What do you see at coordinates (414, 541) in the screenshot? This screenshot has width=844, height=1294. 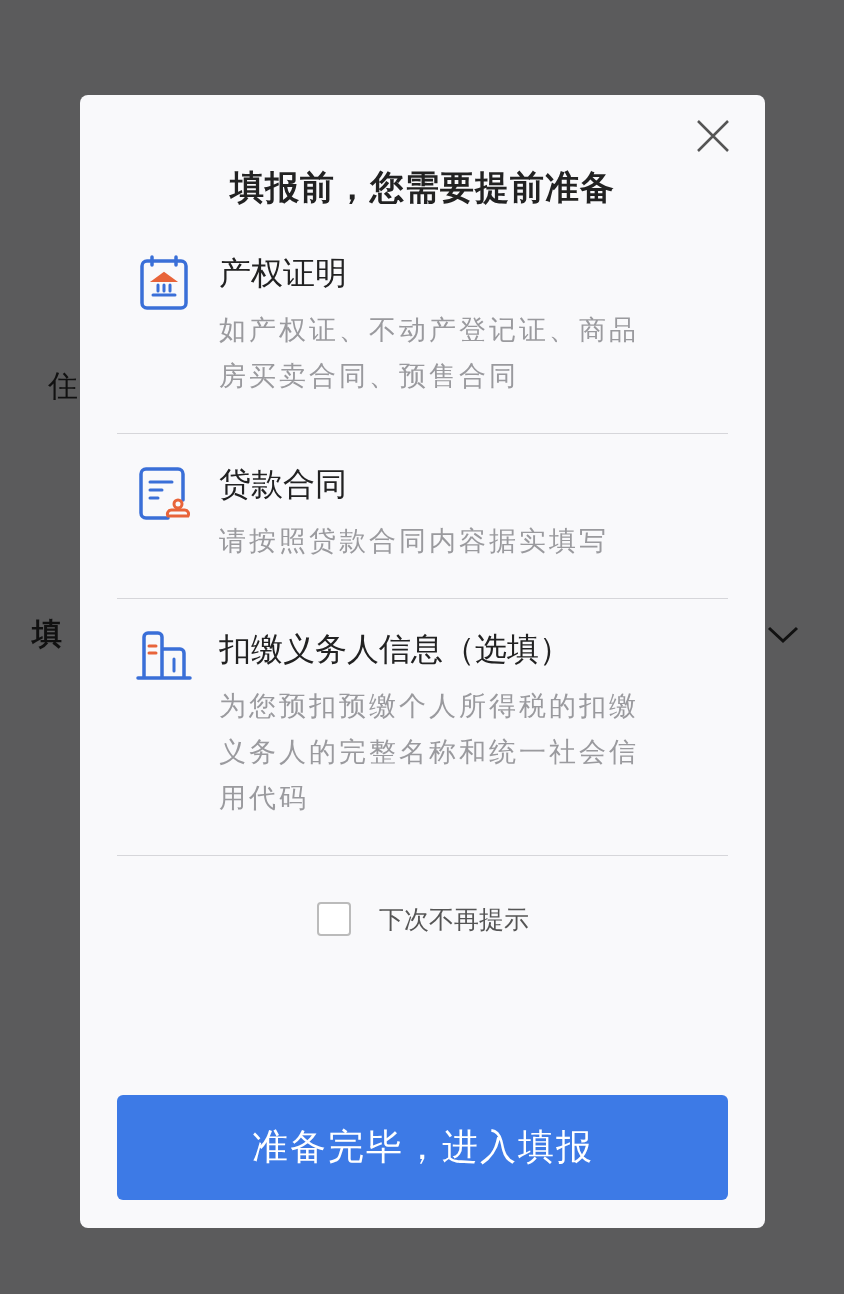 I see `item-description: 请按照贷款合同内容据实填写` at bounding box center [414, 541].